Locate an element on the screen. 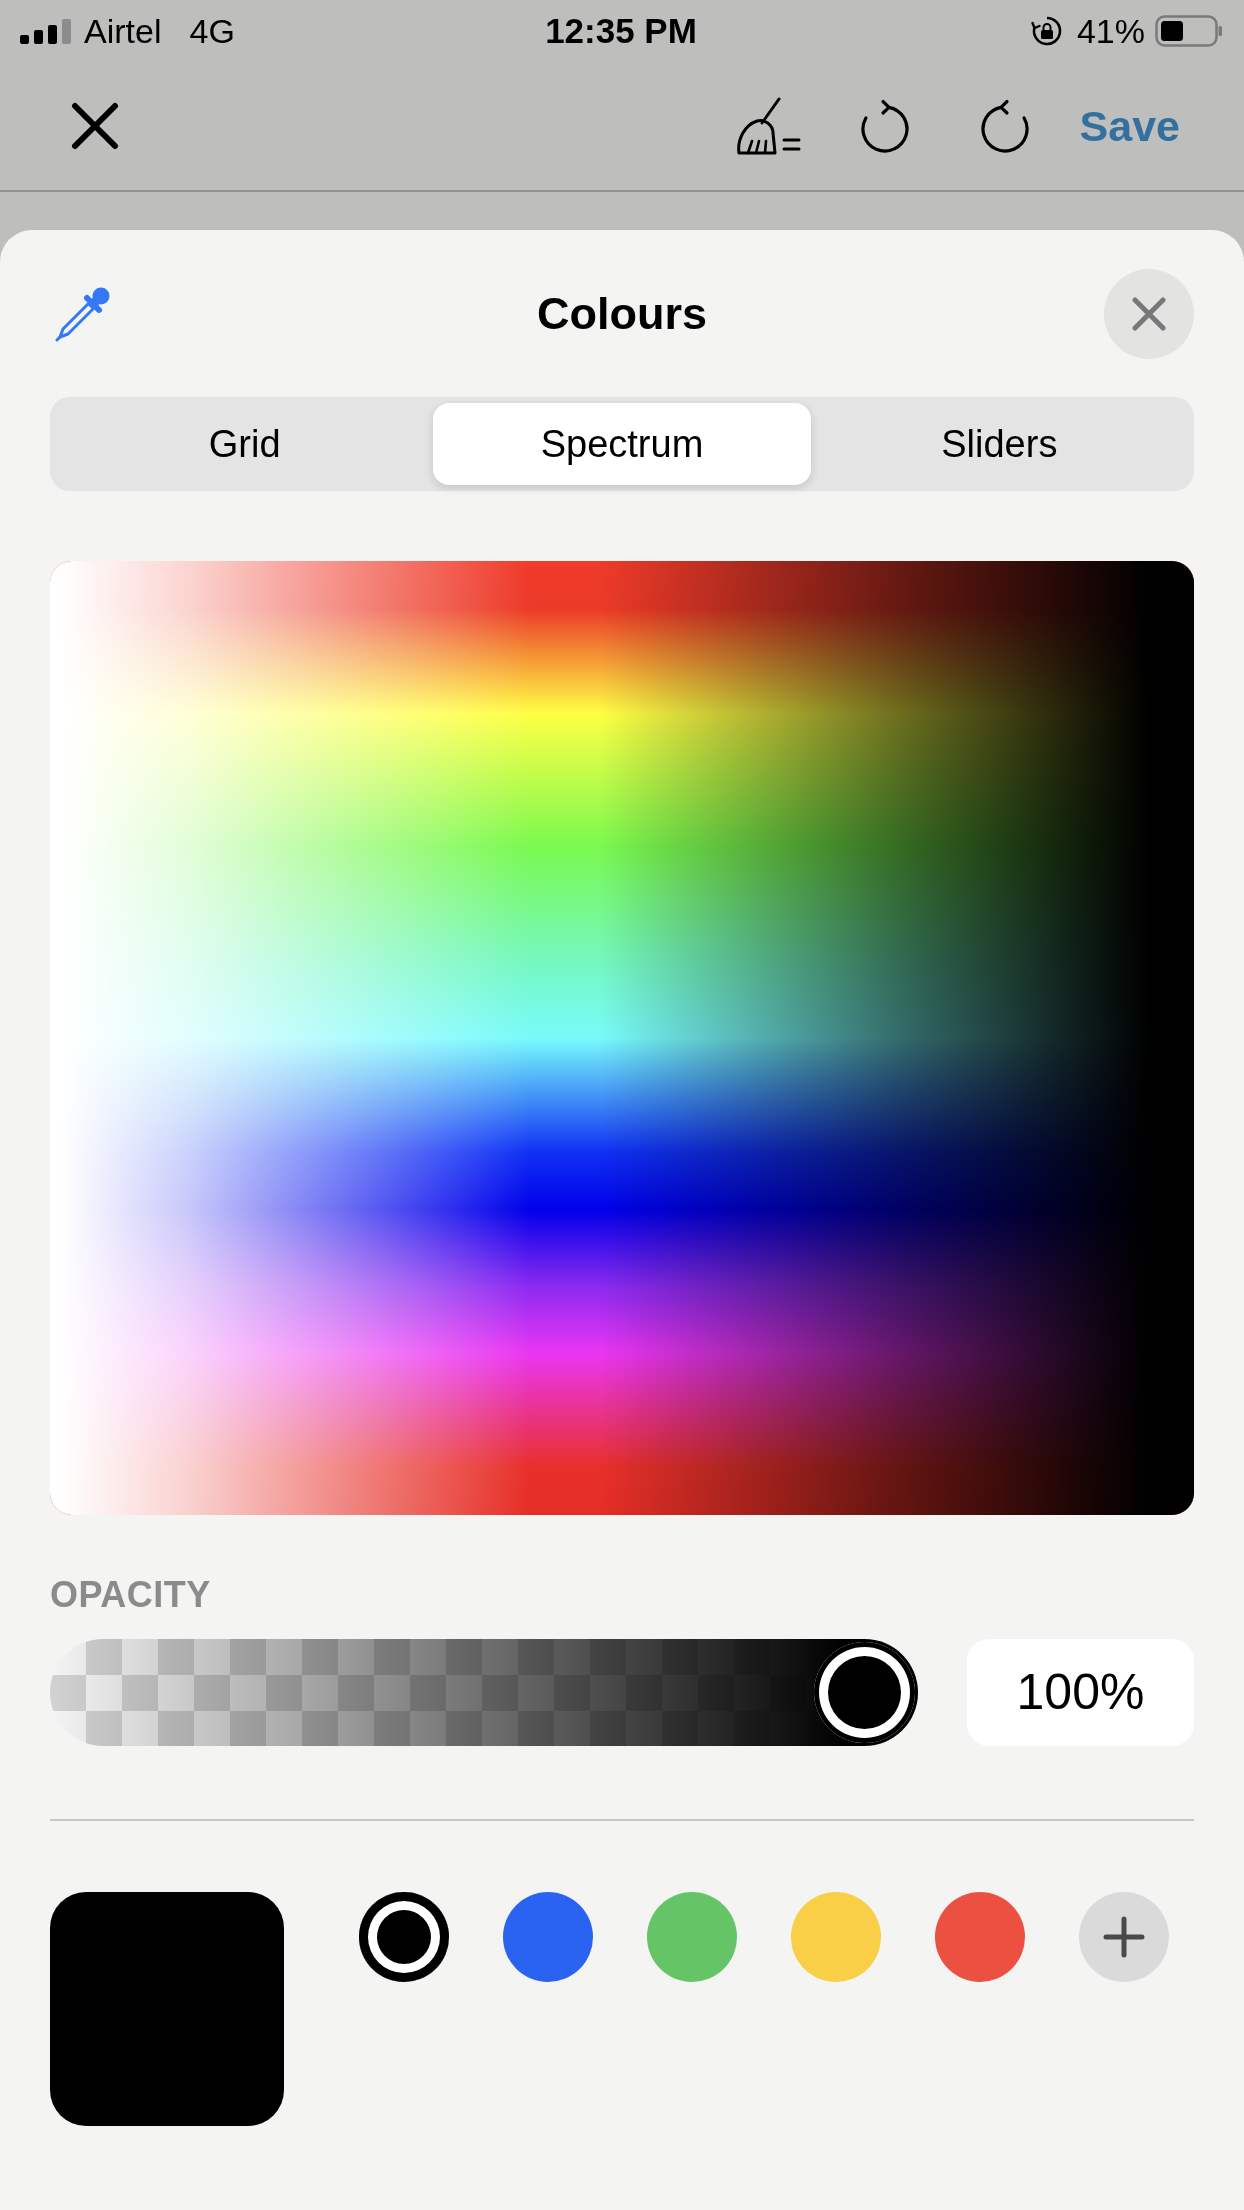 The width and height of the screenshot is (1244, 2210). close-button is located at coordinates (95, 126).